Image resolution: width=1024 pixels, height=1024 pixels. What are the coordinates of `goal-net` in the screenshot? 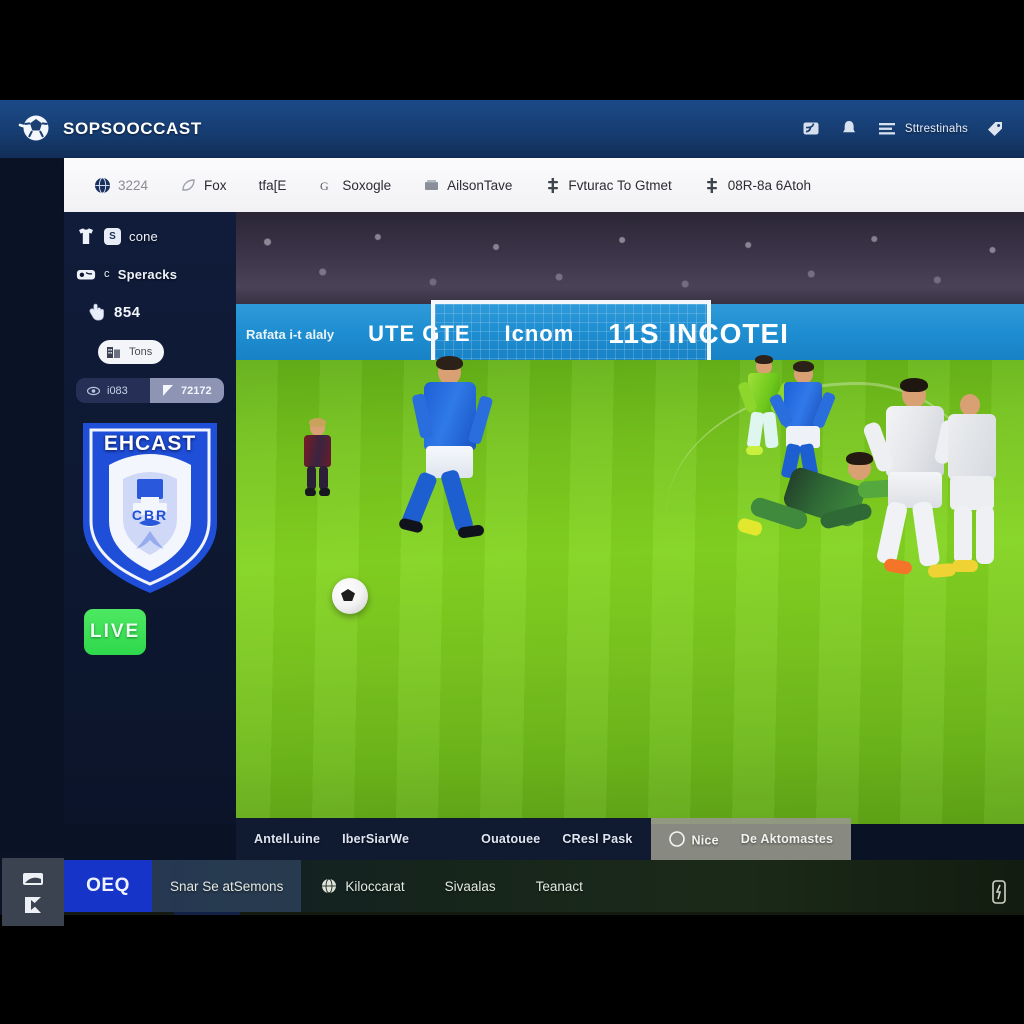 It's located at (571, 334).